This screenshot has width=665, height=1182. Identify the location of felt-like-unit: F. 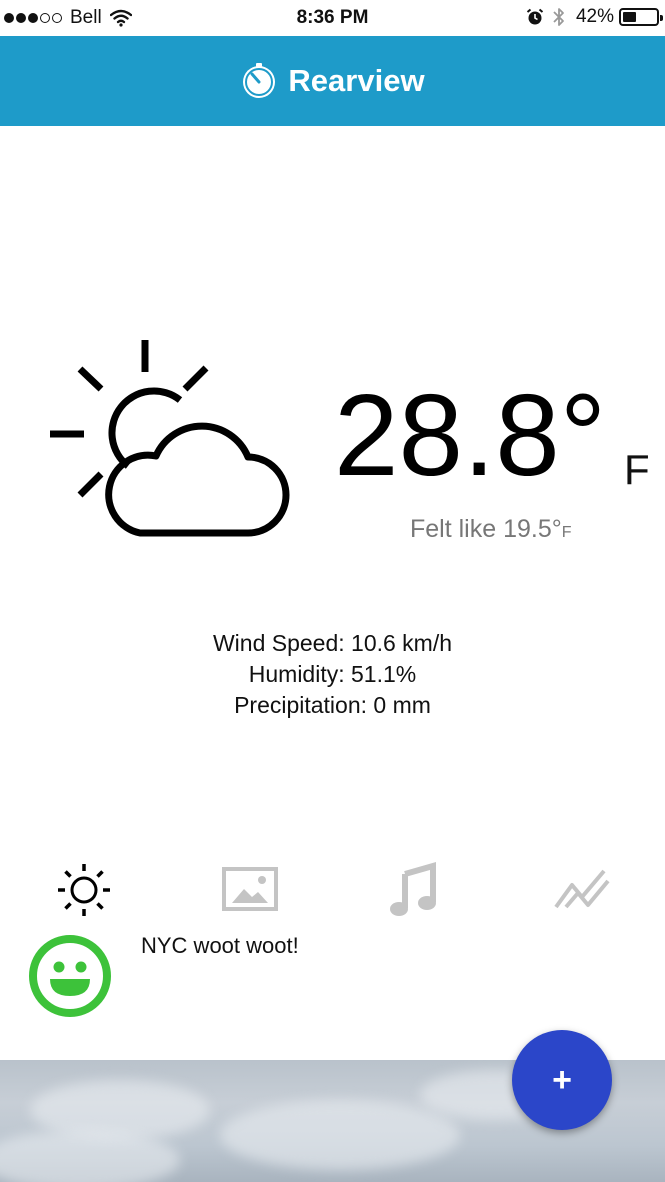
(566, 532).